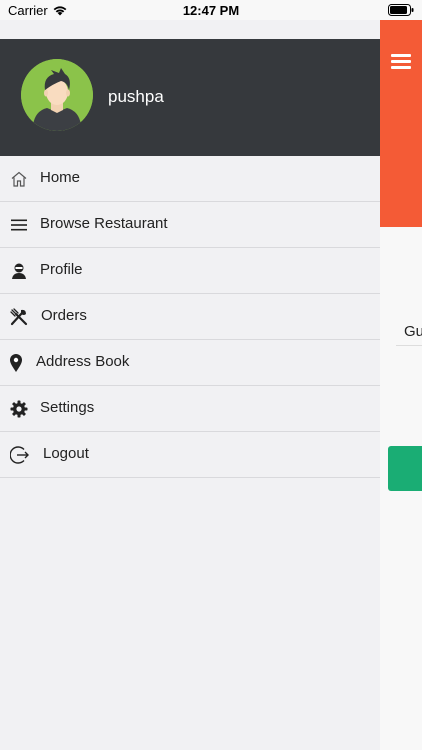 The width and height of the screenshot is (422, 750). What do you see at coordinates (401, 10) in the screenshot?
I see `battery-icon` at bounding box center [401, 10].